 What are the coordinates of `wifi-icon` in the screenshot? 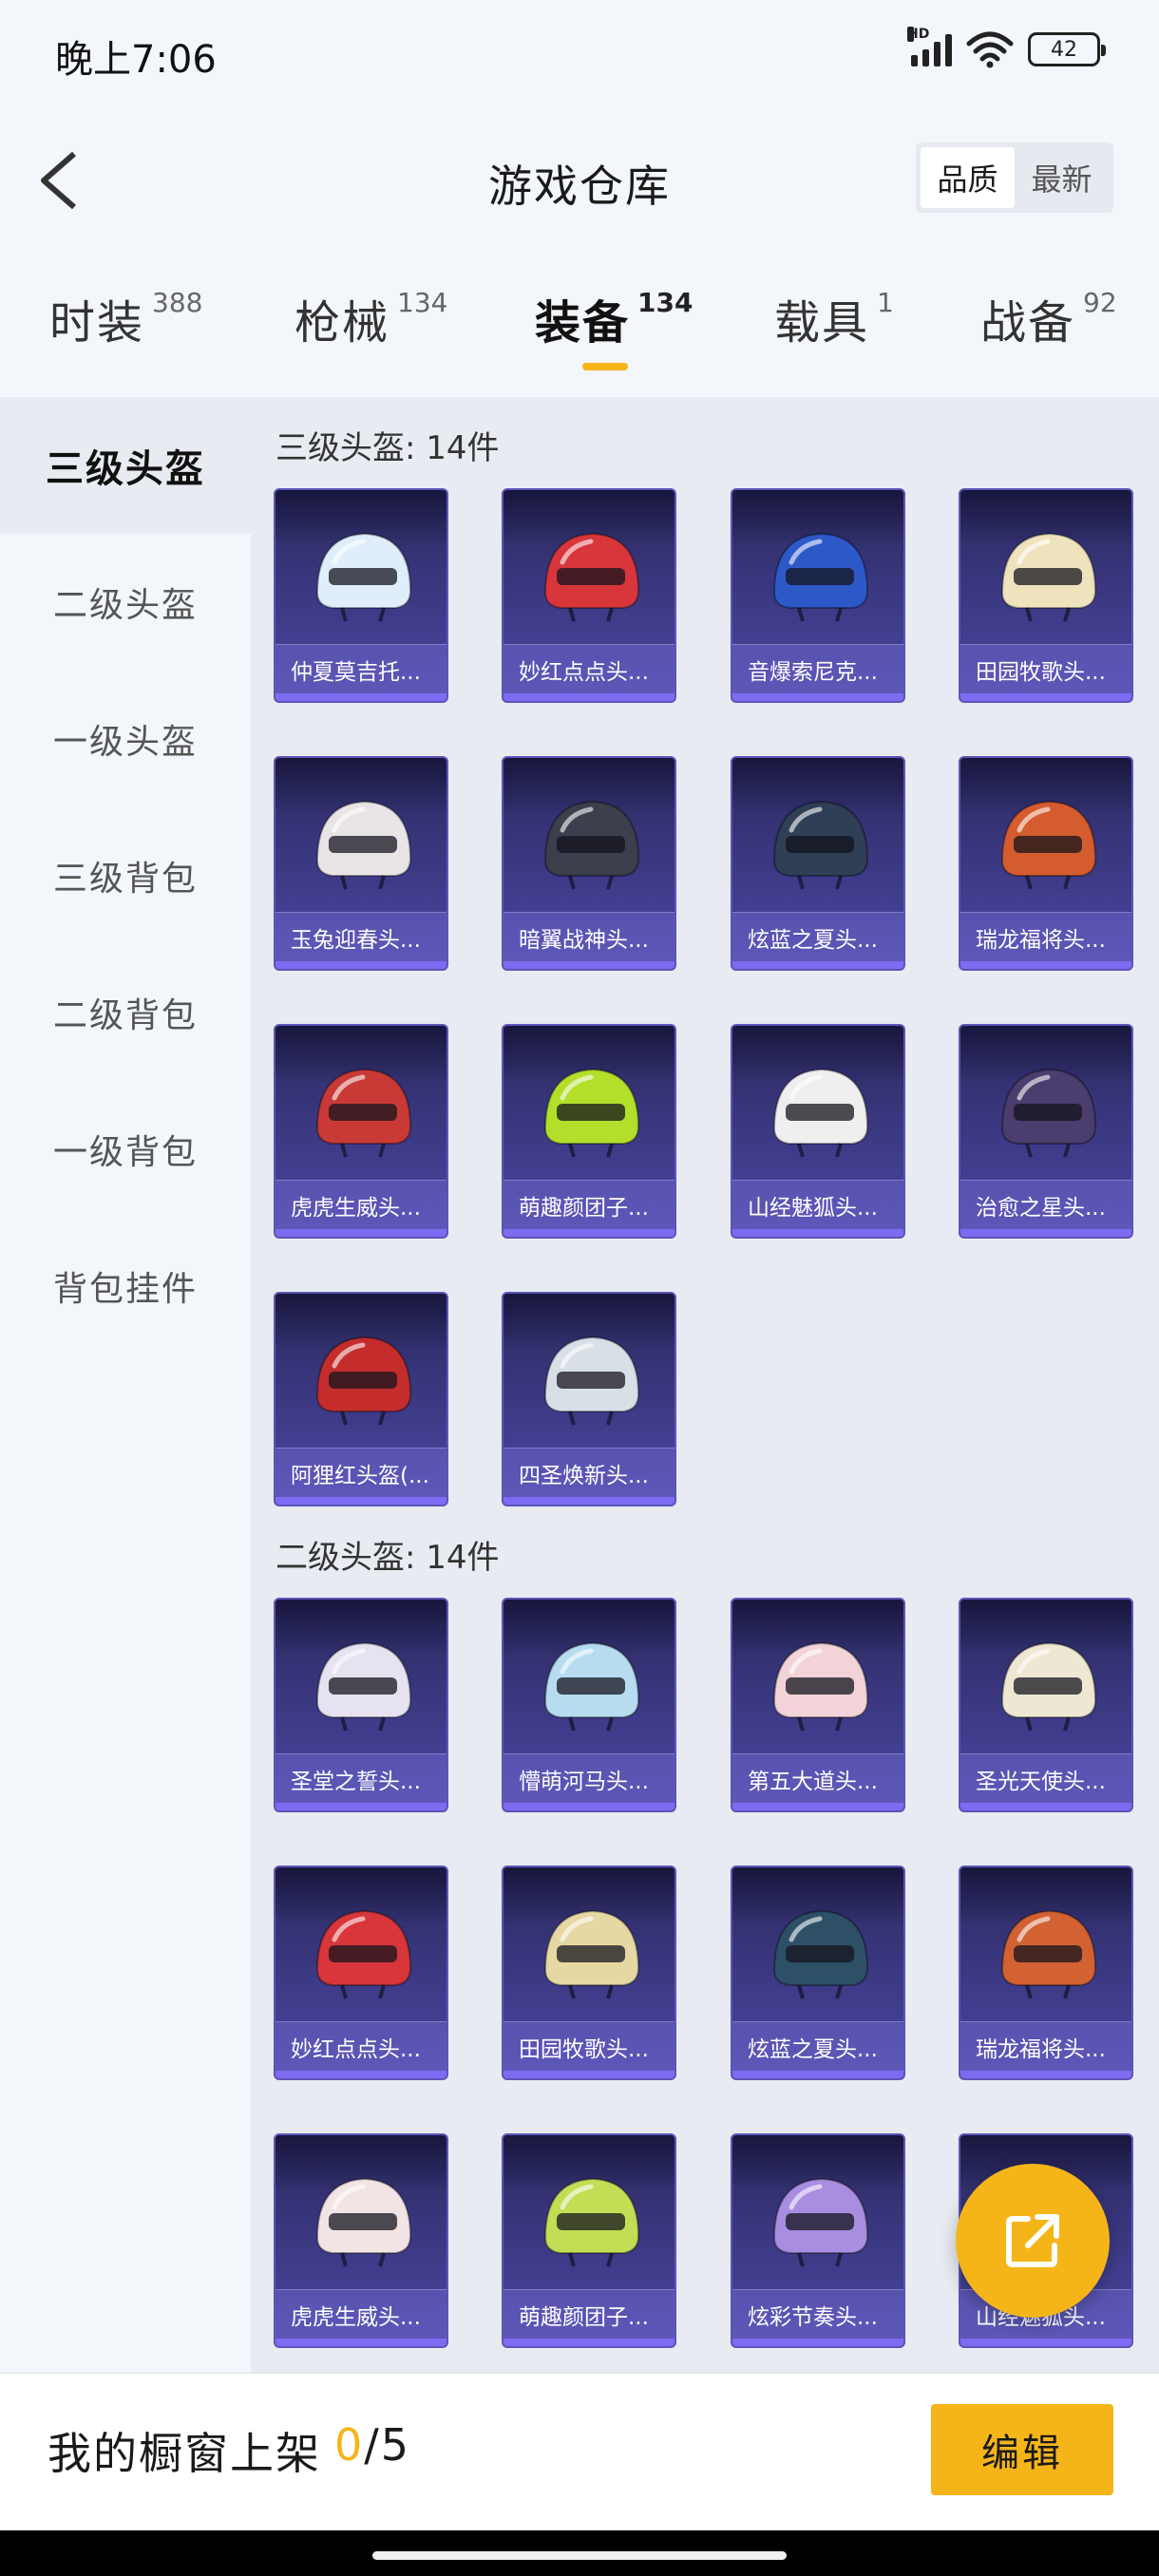 It's located at (990, 49).